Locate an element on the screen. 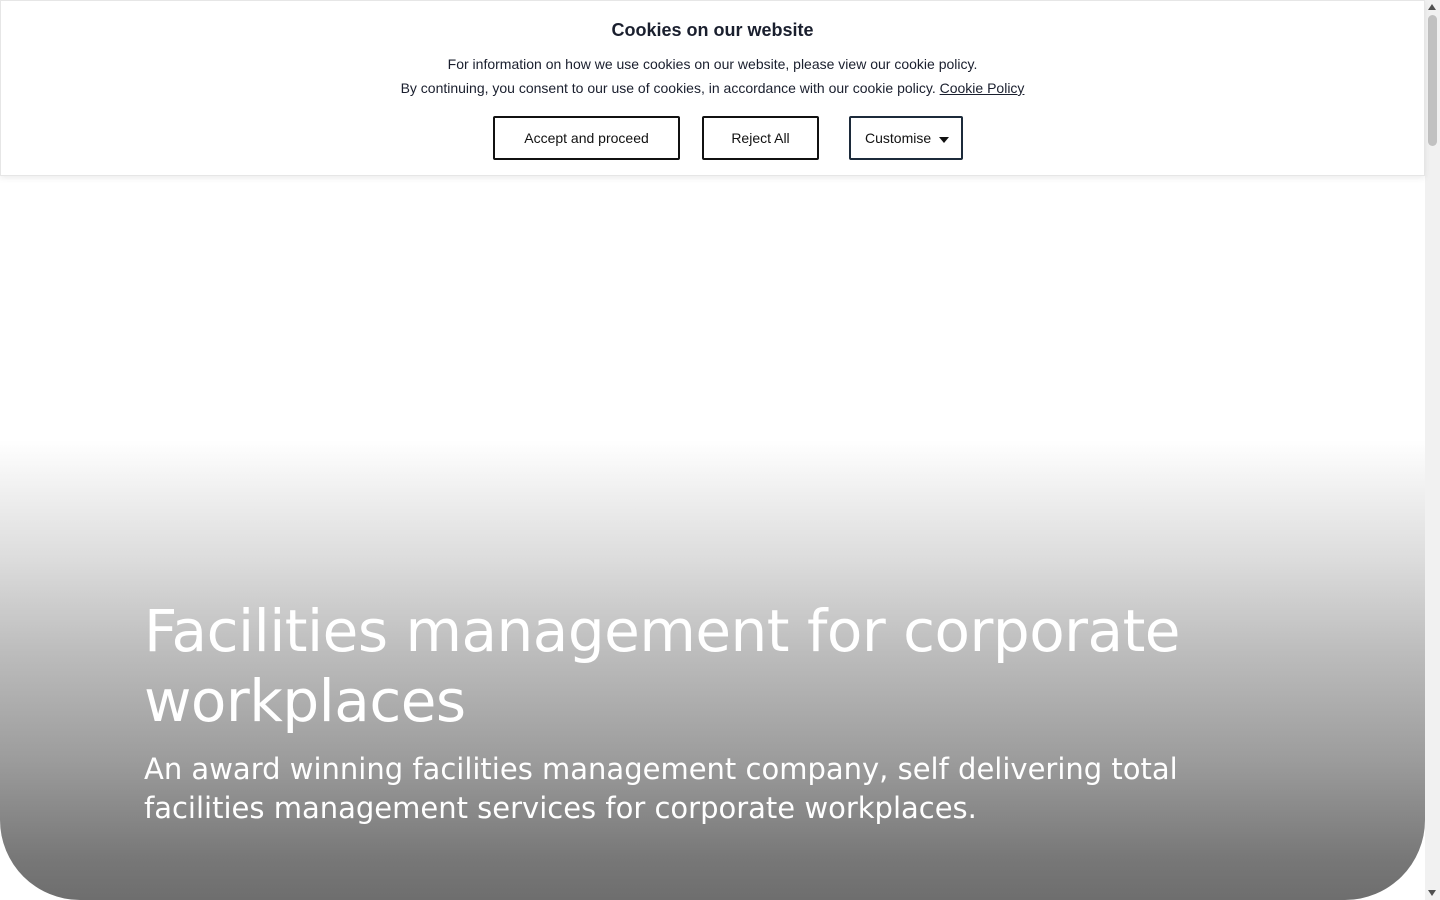 This screenshot has height=900, width=1440. customise-dropdown-button: Customise is located at coordinates (906, 138).